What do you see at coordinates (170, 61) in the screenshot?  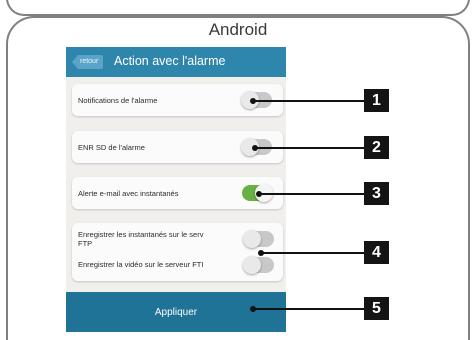 I see `page-title: Action avec l'alarme` at bounding box center [170, 61].